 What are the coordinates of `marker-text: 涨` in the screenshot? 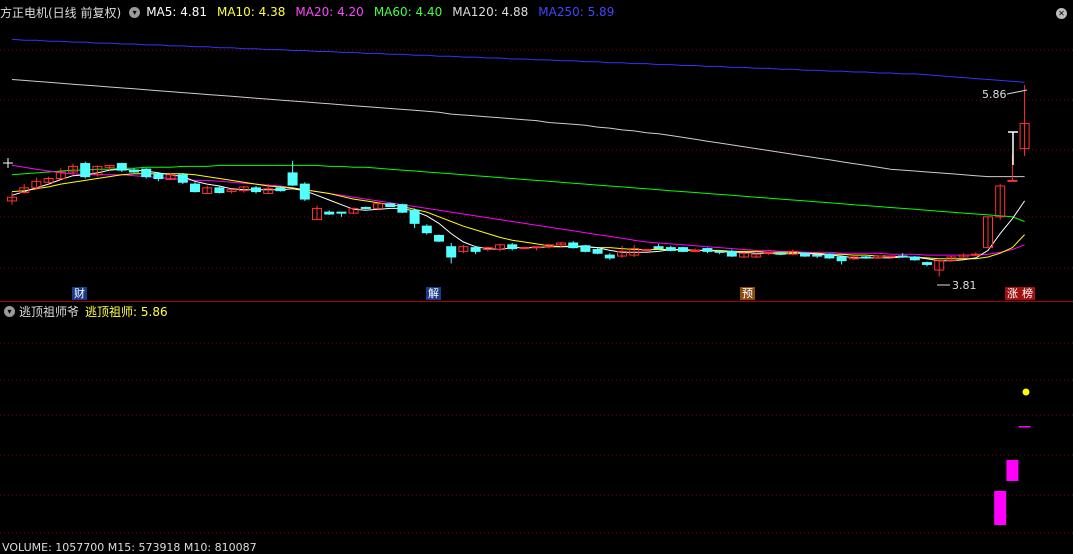 It's located at (1012, 293).